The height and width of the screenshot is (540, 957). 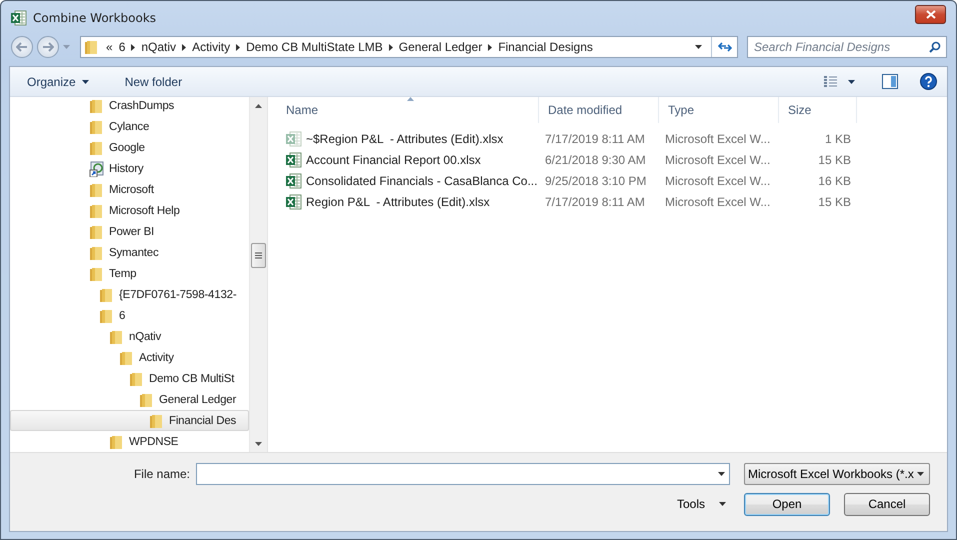 I want to click on close-icon, so click(x=931, y=14).